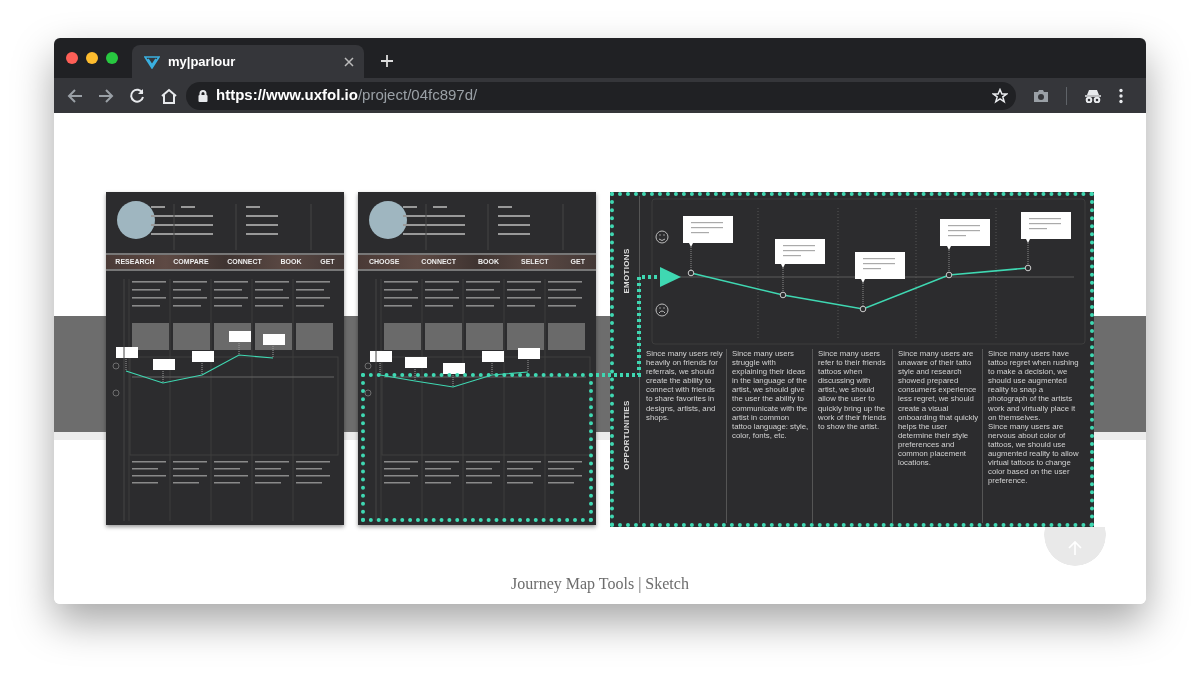 The width and height of the screenshot is (1200, 676). I want to click on image-caption: Journey Map Tools | Sketch, so click(600, 584).